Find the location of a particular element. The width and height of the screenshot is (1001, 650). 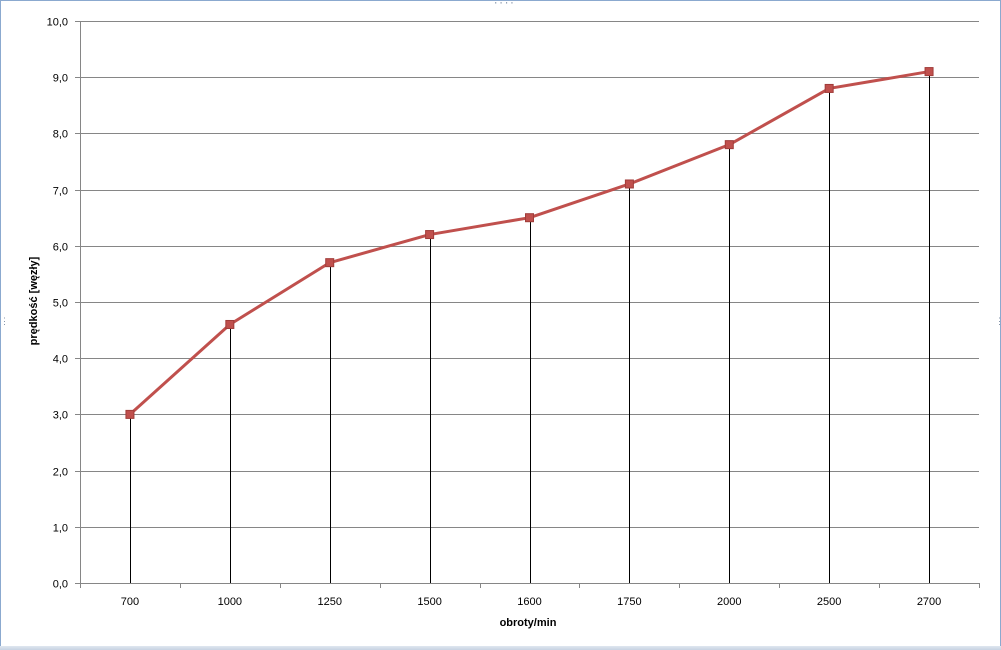

sheet-tab-strip is located at coordinates (500, 648).